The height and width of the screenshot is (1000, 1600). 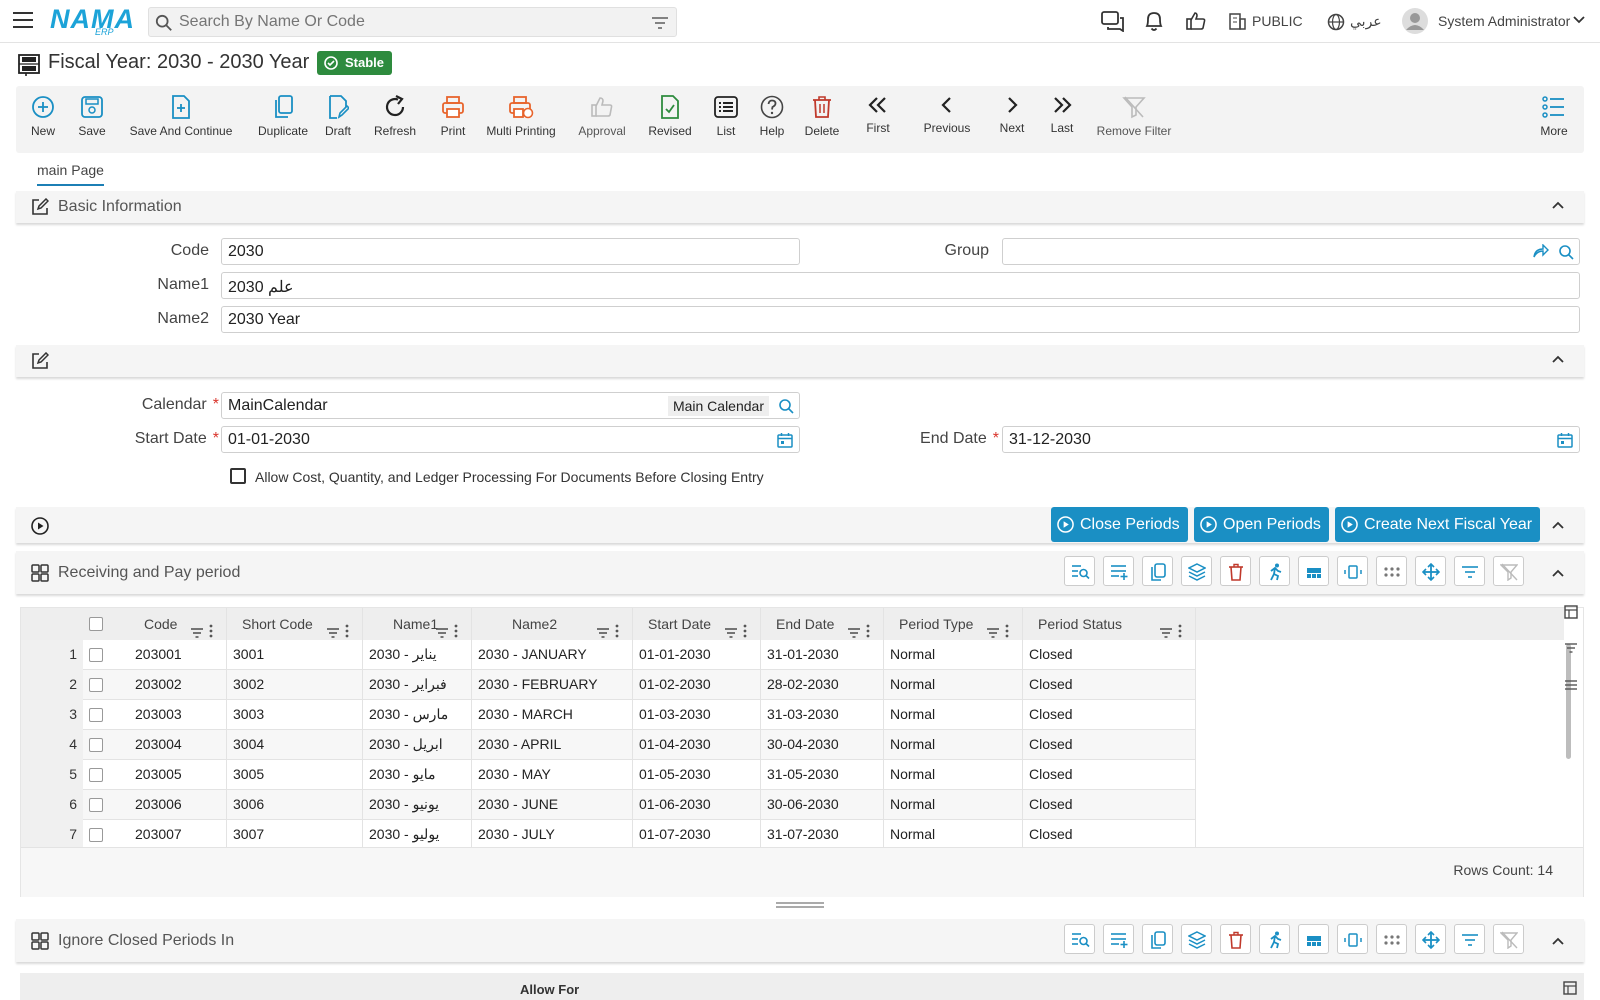 What do you see at coordinates (1366, 21) in the screenshot?
I see `language-switch: عربي` at bounding box center [1366, 21].